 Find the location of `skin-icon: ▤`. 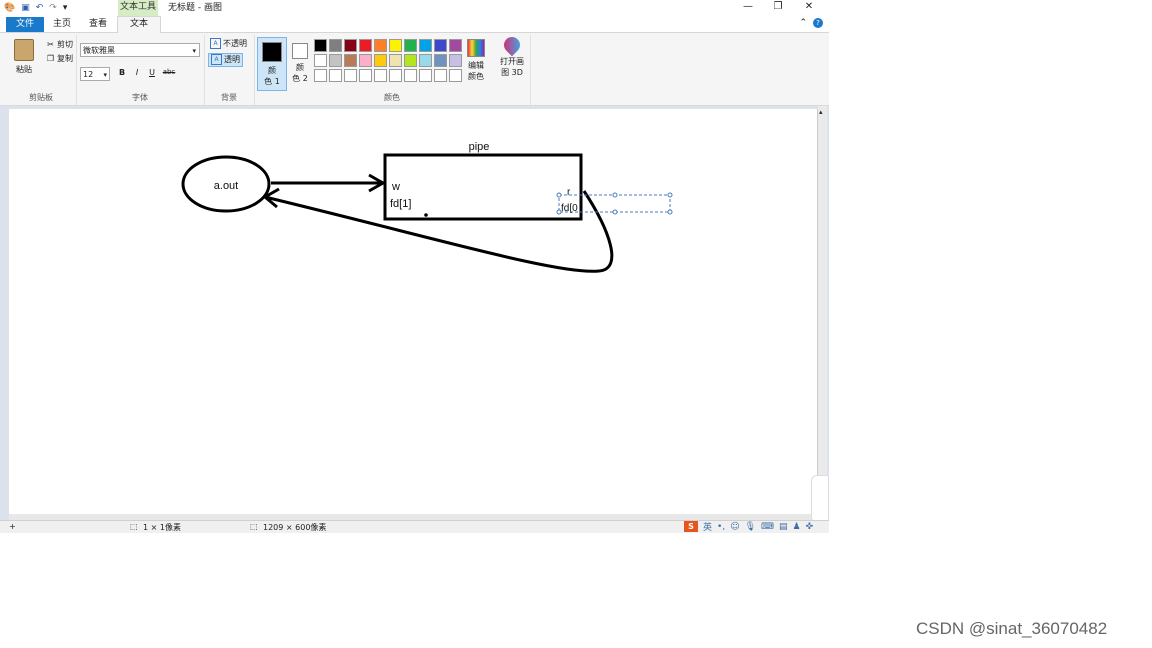

skin-icon: ▤ is located at coordinates (783, 527).